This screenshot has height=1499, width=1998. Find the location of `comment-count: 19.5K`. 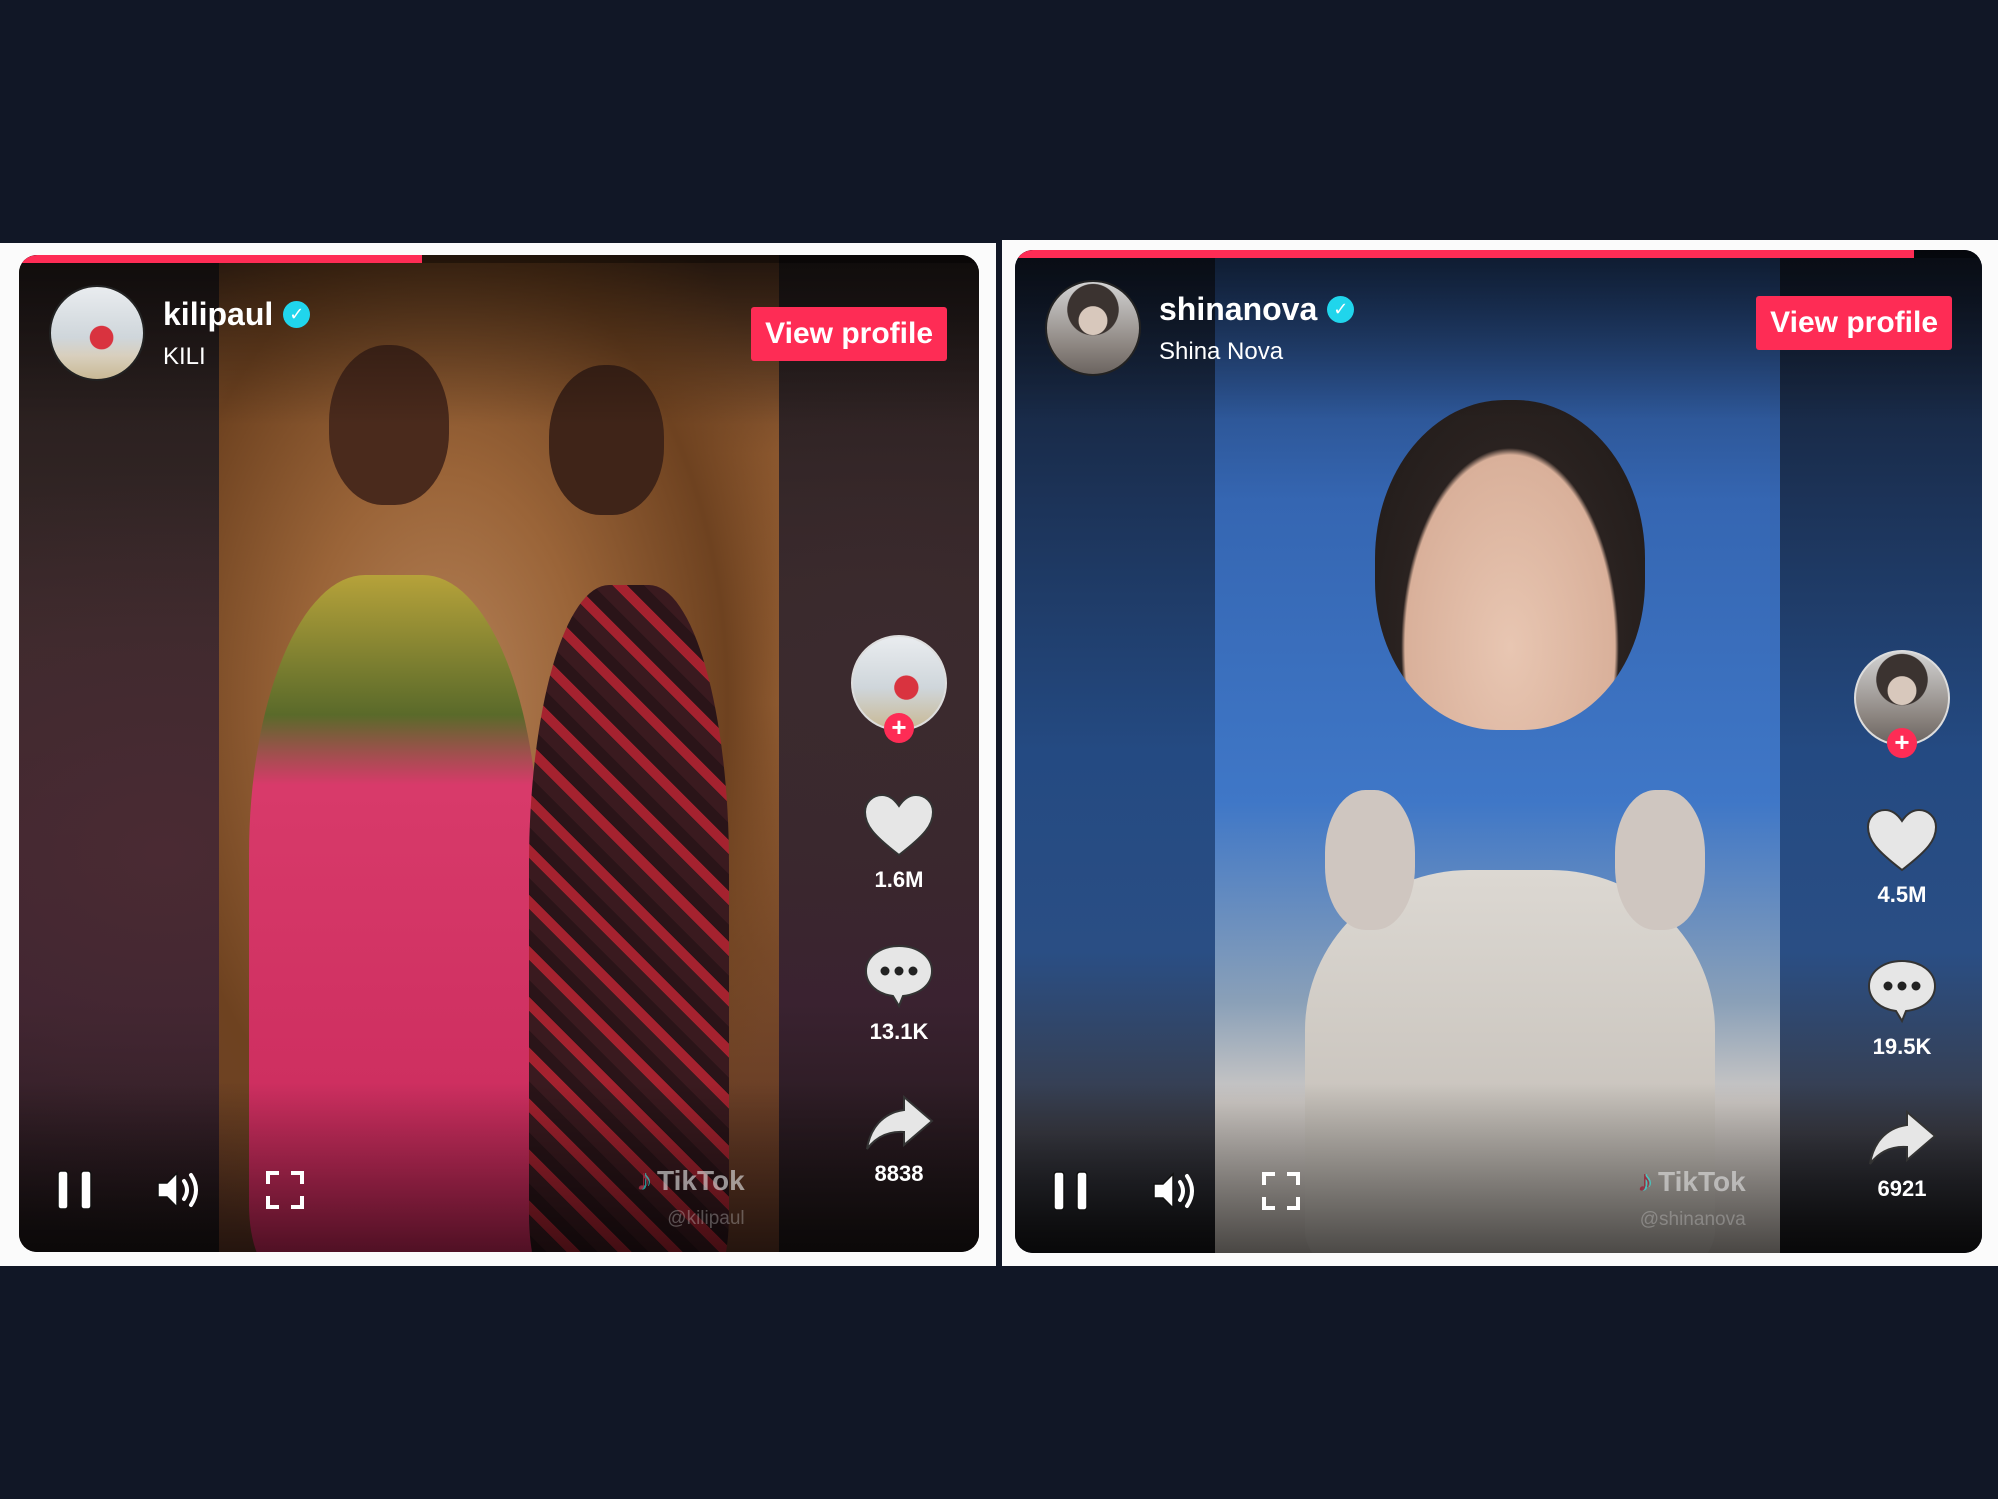

comment-count: 19.5K is located at coordinates (1902, 1046).